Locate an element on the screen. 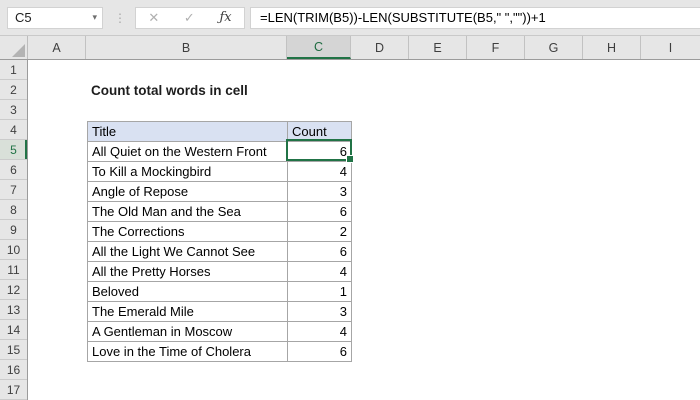  row-header-6: 6 is located at coordinates (13, 170).